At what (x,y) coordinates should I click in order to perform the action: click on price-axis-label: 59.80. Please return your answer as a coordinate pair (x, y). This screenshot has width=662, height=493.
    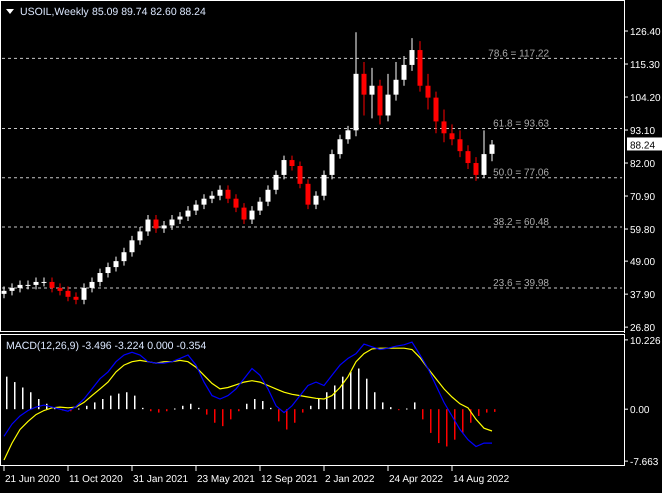
    Looking at the image, I should click on (643, 230).